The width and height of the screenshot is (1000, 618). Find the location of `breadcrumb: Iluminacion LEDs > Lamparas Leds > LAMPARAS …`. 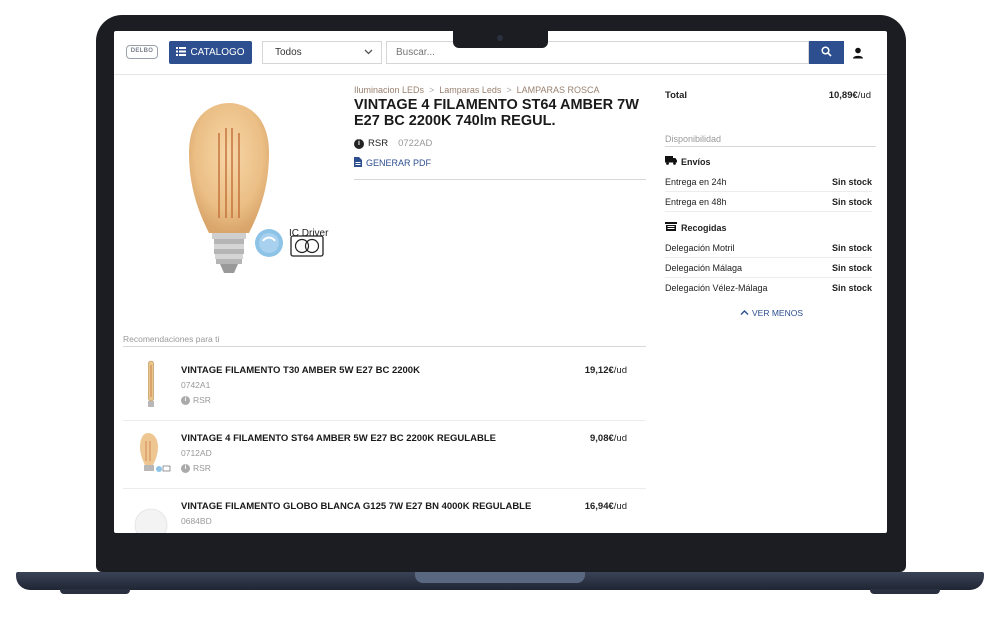

breadcrumb: Iluminacion LEDs > Lamparas Leds > LAMPARAS … is located at coordinates (476, 90).